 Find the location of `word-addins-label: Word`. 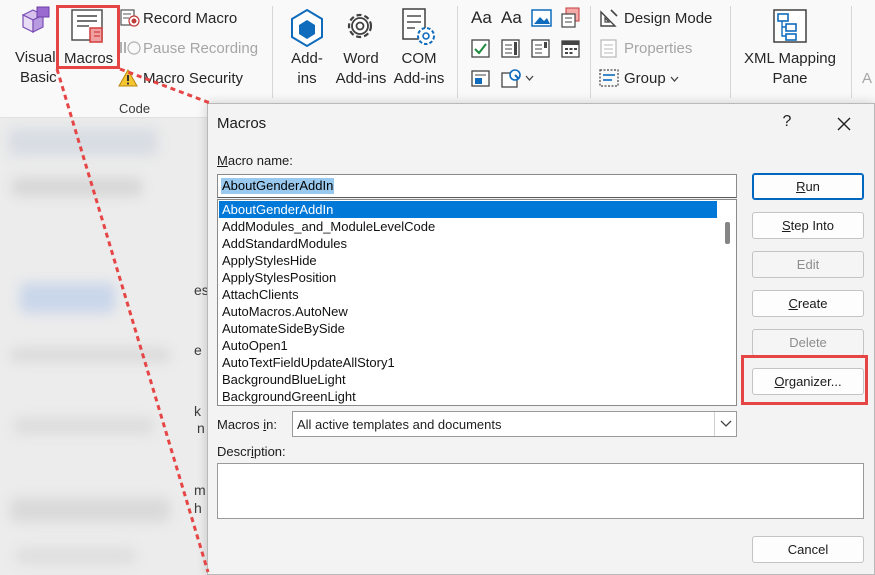

word-addins-label: Word is located at coordinates (361, 58).